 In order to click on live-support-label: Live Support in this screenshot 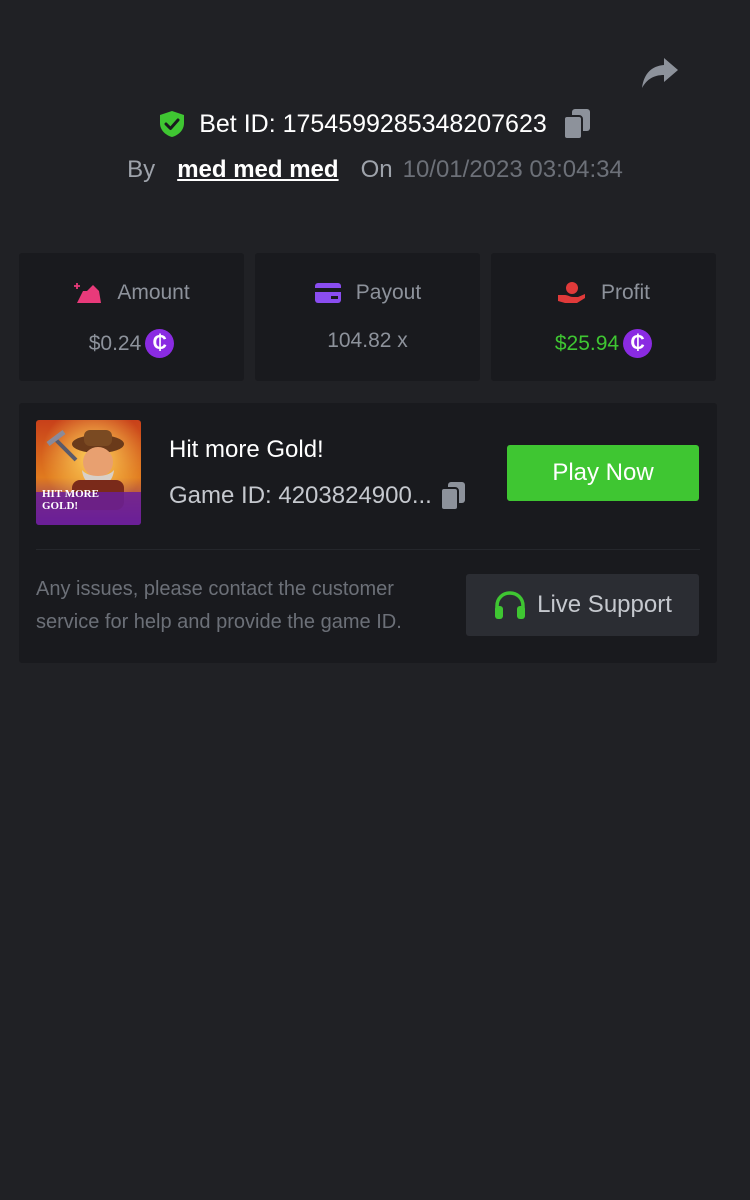, I will do `click(604, 604)`.